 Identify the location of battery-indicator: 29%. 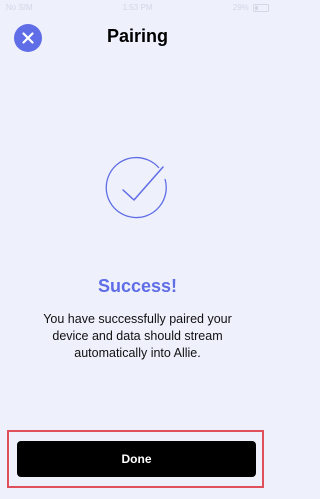
(251, 7).